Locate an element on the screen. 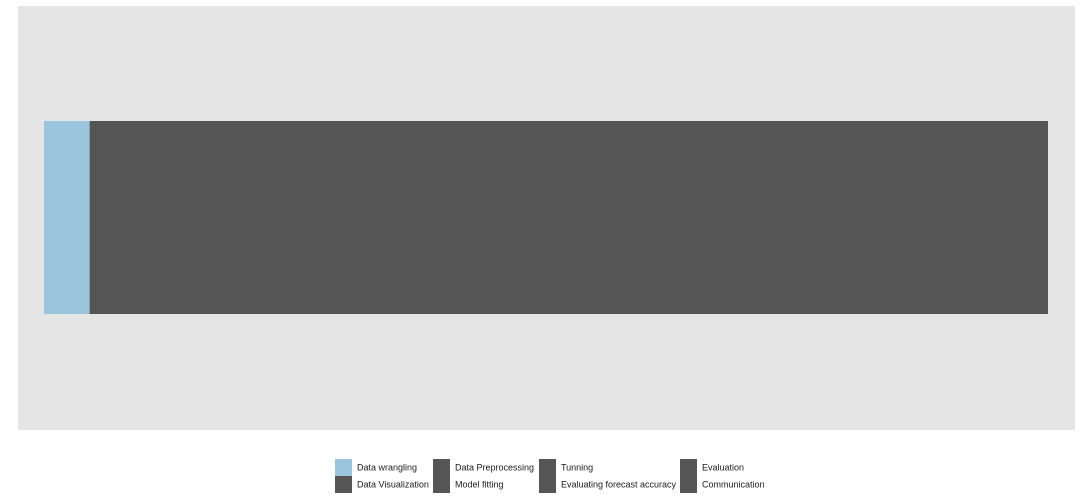 This screenshot has height=504, width=1080. legend-label-data-preprocessing: Data Preprocessing is located at coordinates (494, 468).